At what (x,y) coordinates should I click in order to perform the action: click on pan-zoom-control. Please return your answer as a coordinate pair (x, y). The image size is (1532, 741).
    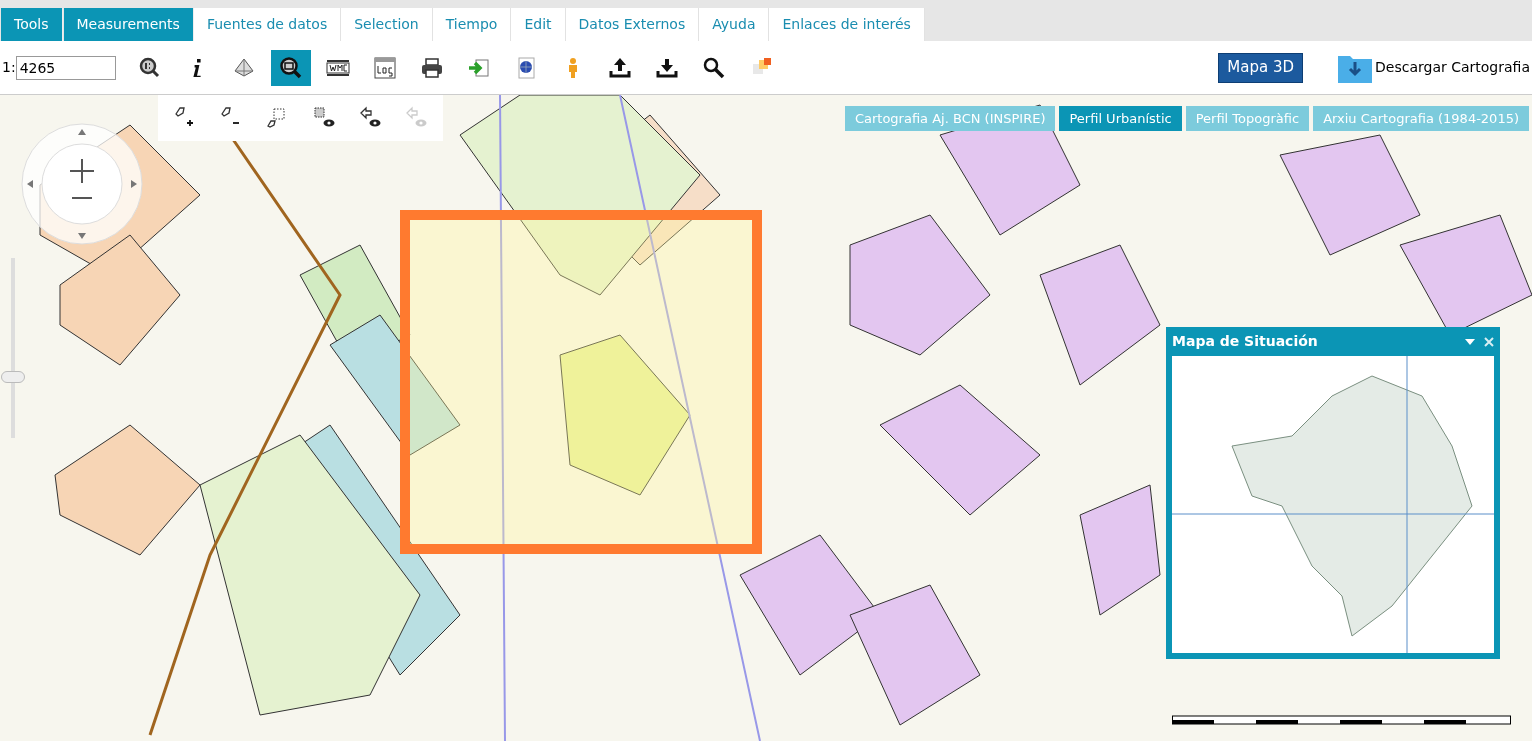
    Looking at the image, I should click on (82, 184).